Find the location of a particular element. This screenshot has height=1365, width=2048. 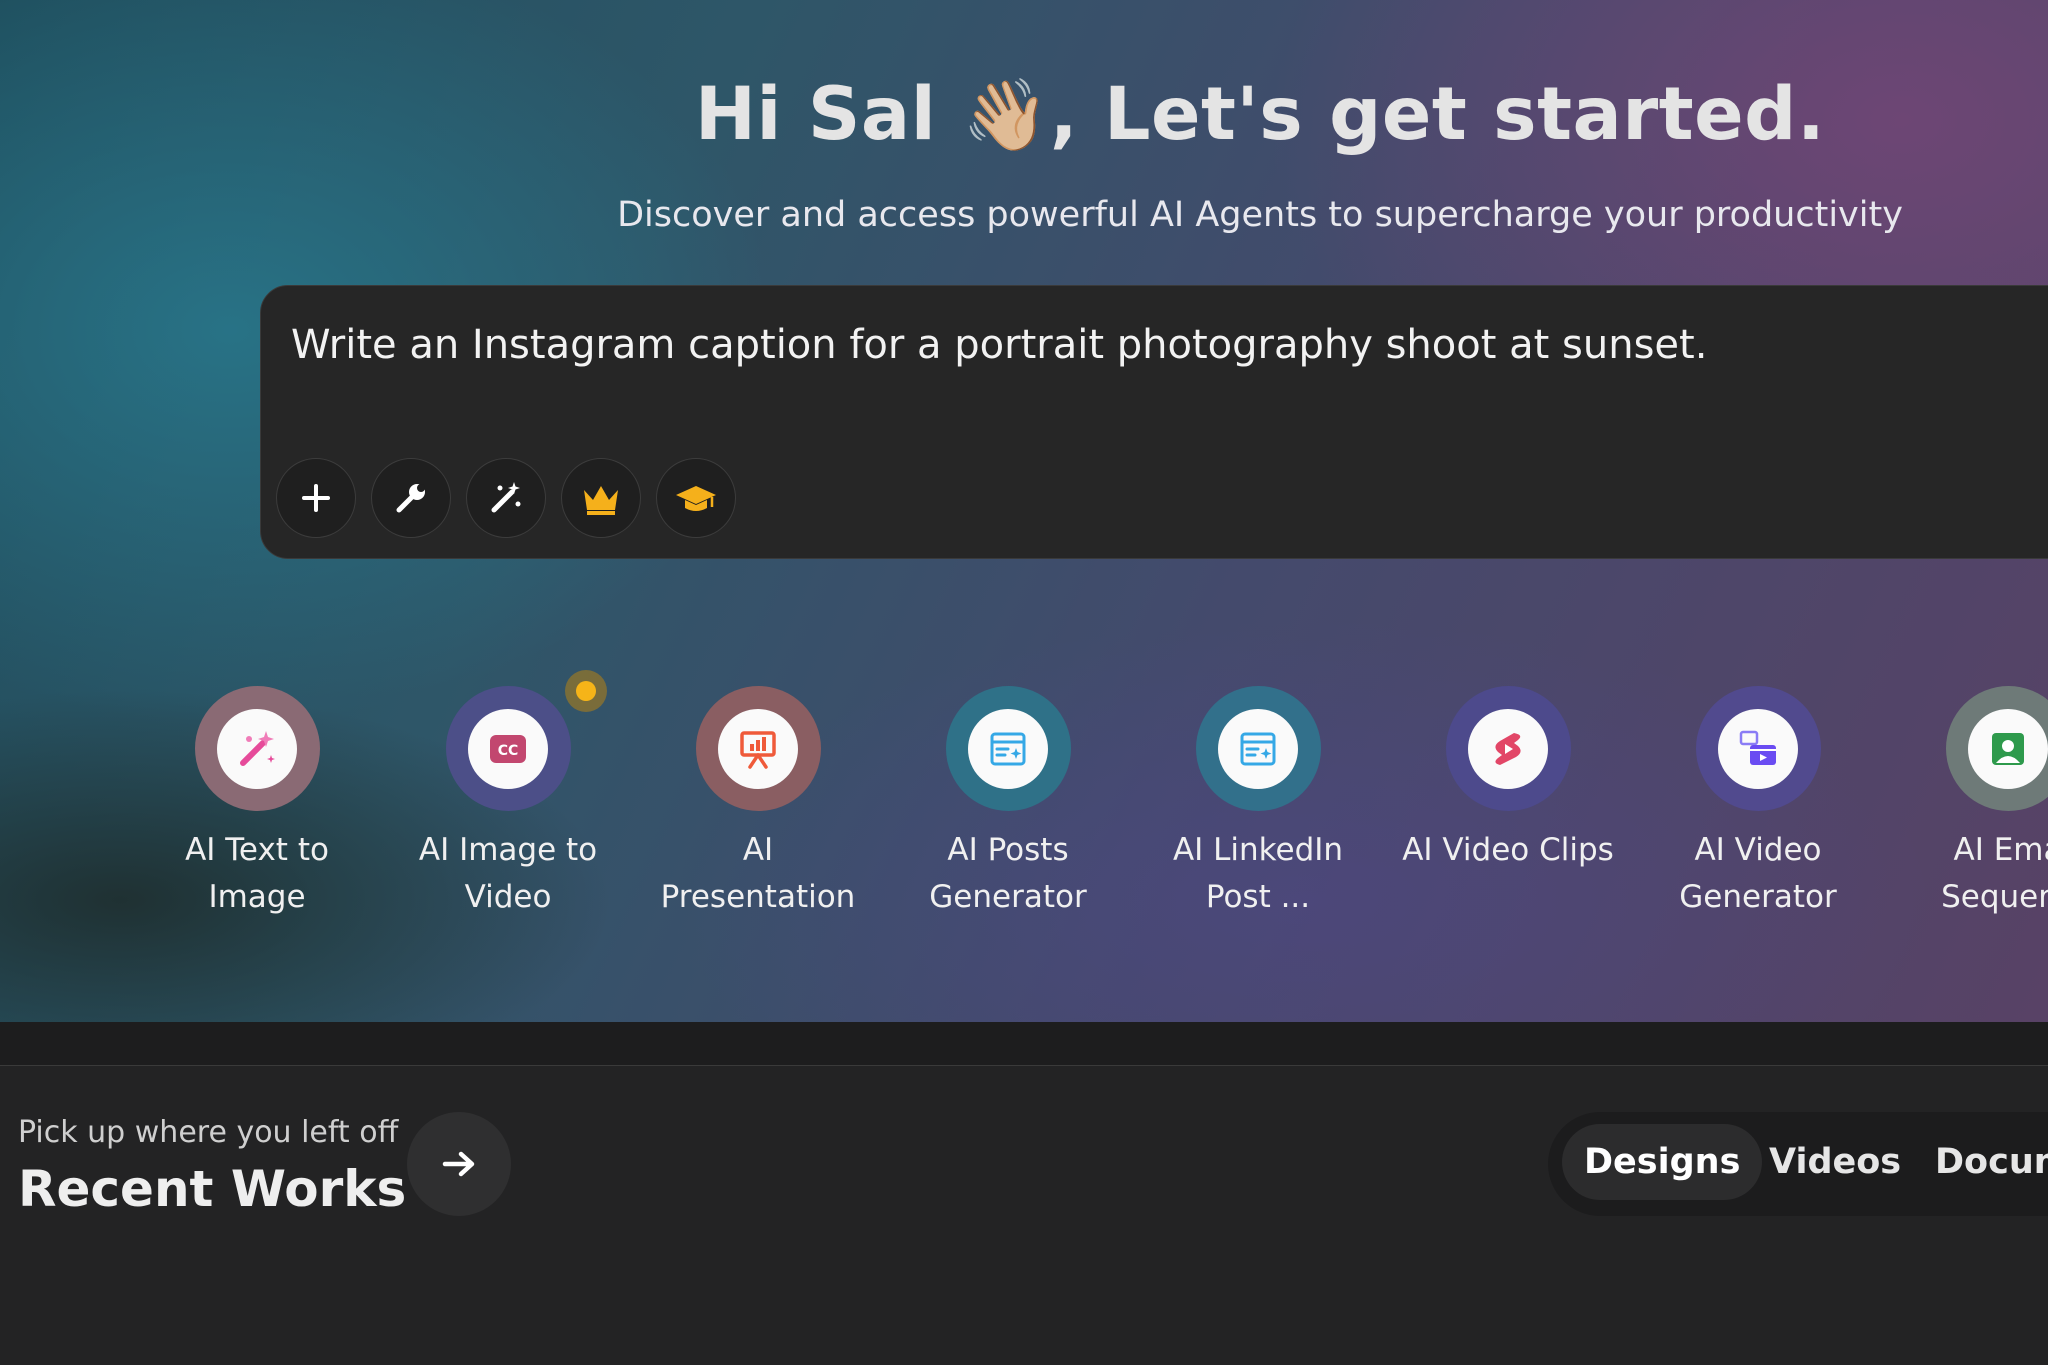

tab-documents: Docum is located at coordinates (1991, 1162).